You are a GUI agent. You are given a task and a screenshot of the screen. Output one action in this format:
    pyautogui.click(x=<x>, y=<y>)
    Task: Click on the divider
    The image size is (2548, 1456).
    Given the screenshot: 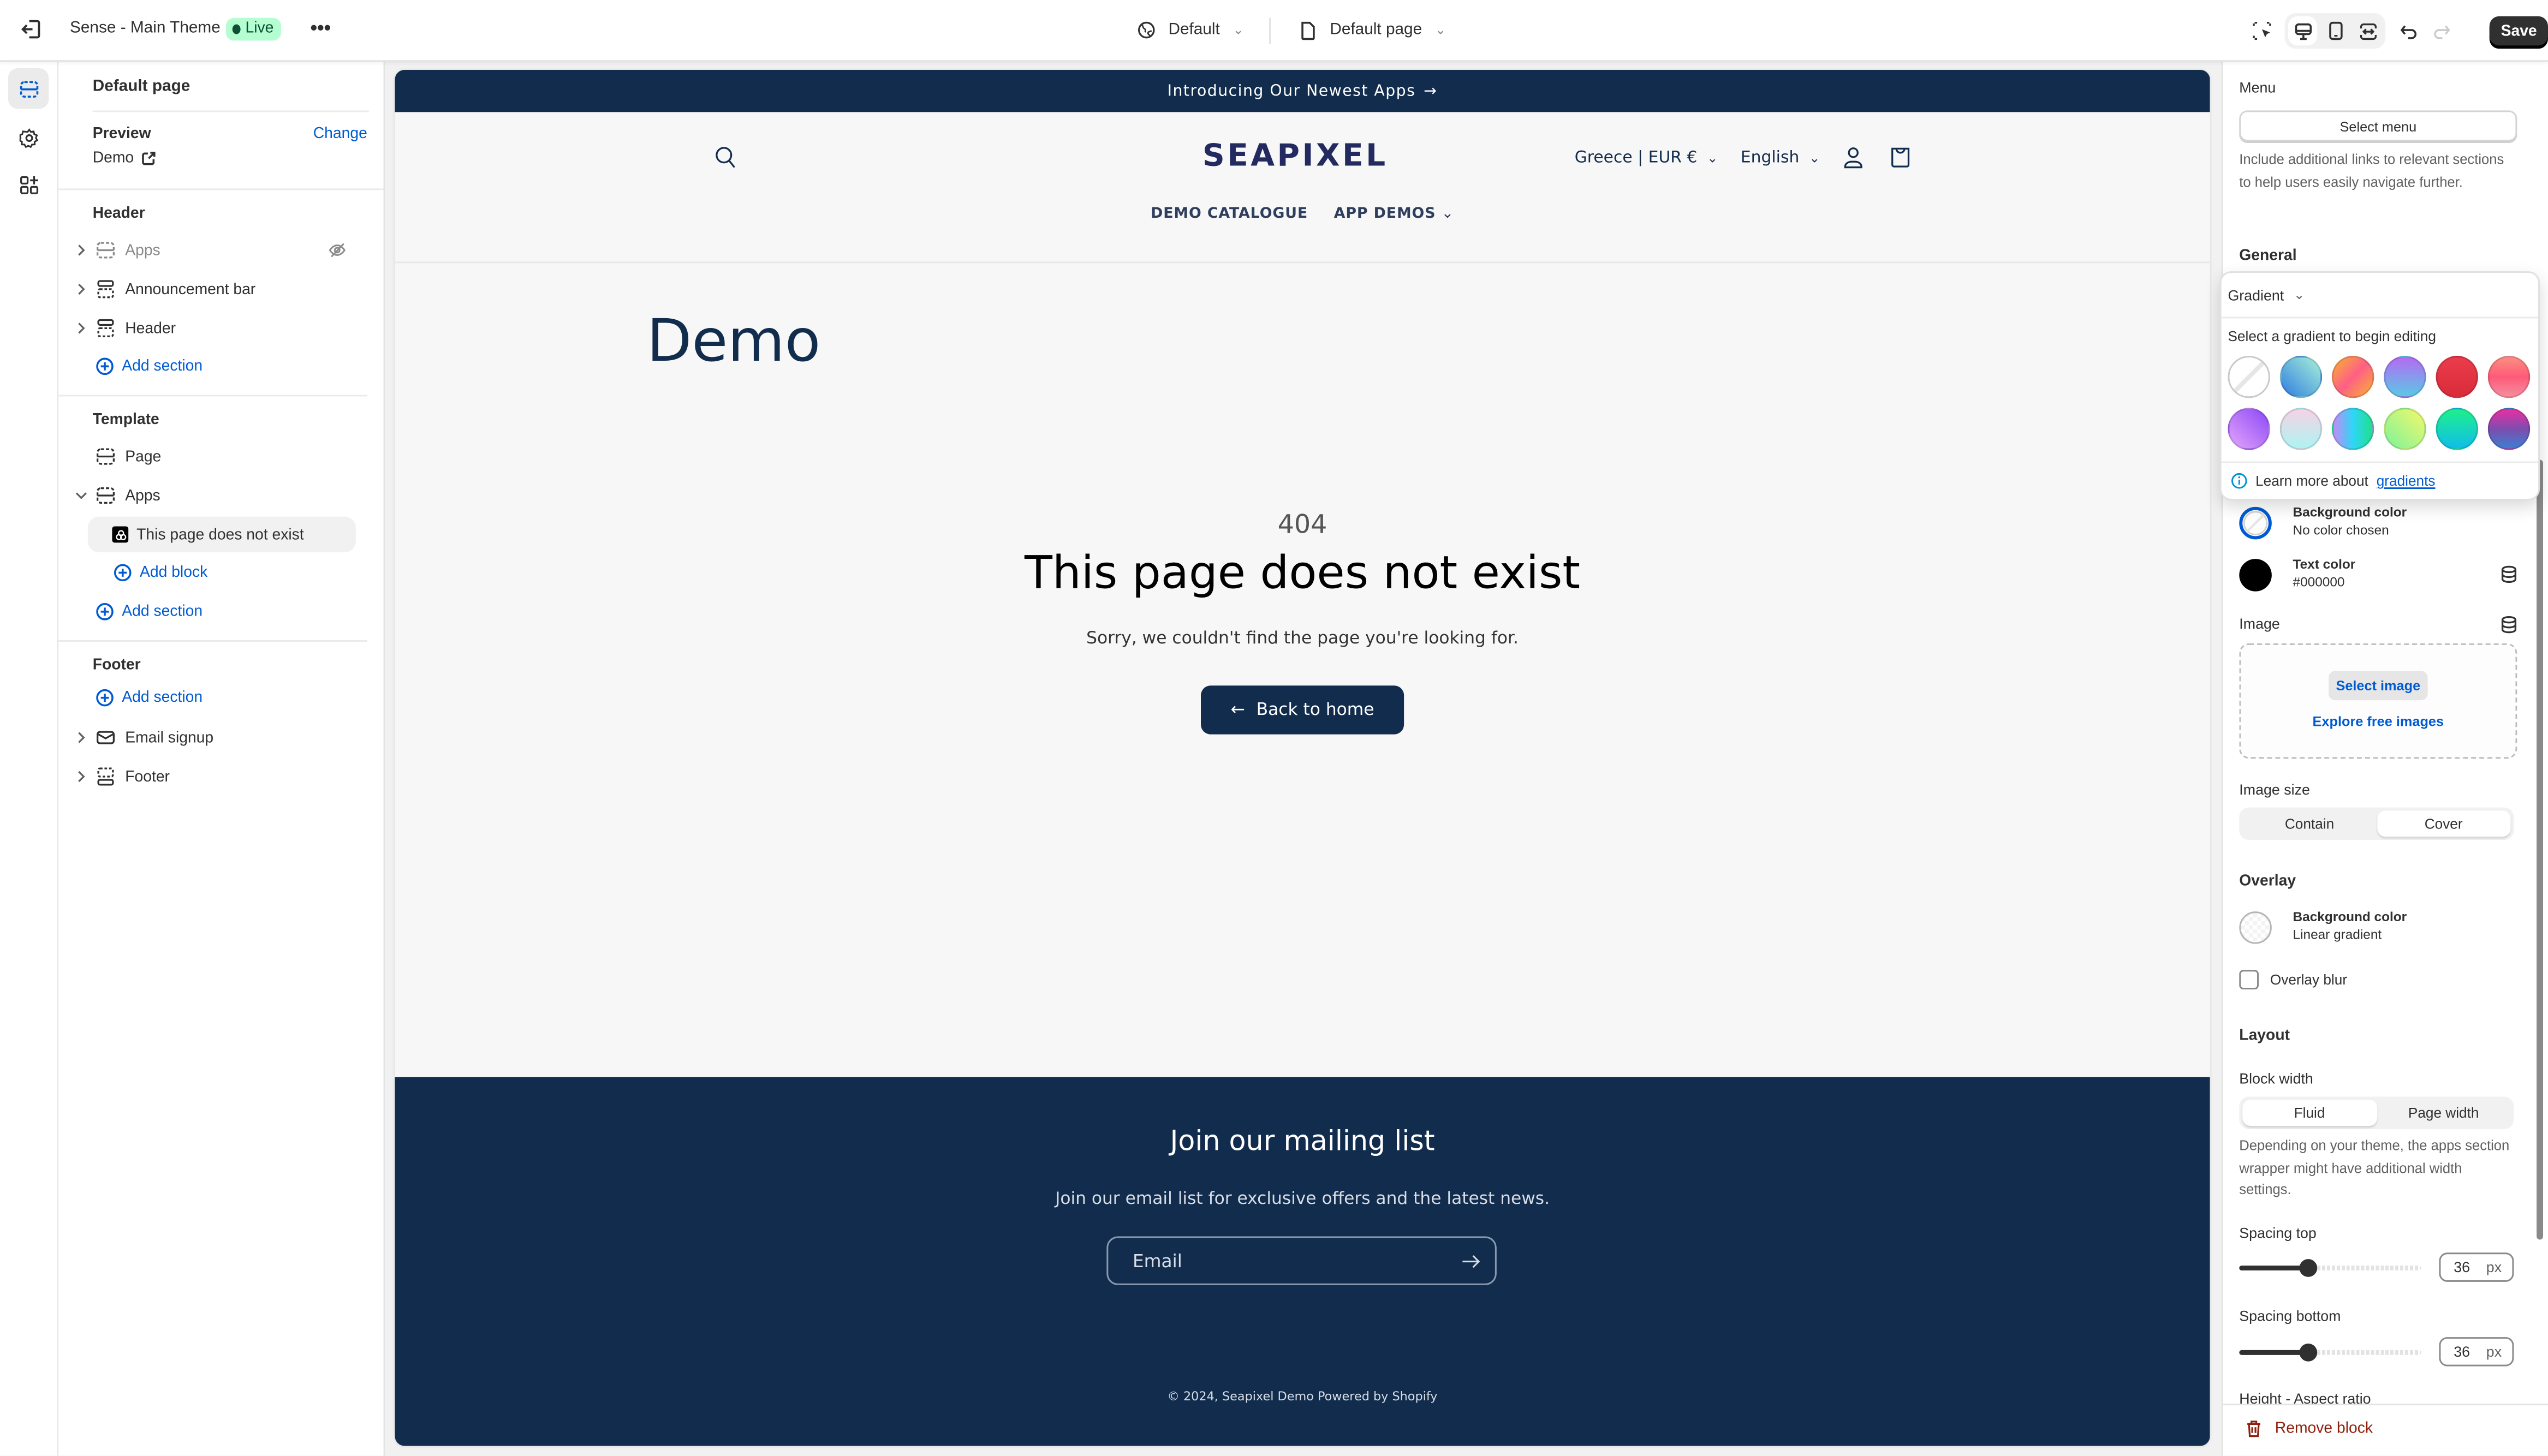 What is the action you would take?
    pyautogui.click(x=1271, y=30)
    